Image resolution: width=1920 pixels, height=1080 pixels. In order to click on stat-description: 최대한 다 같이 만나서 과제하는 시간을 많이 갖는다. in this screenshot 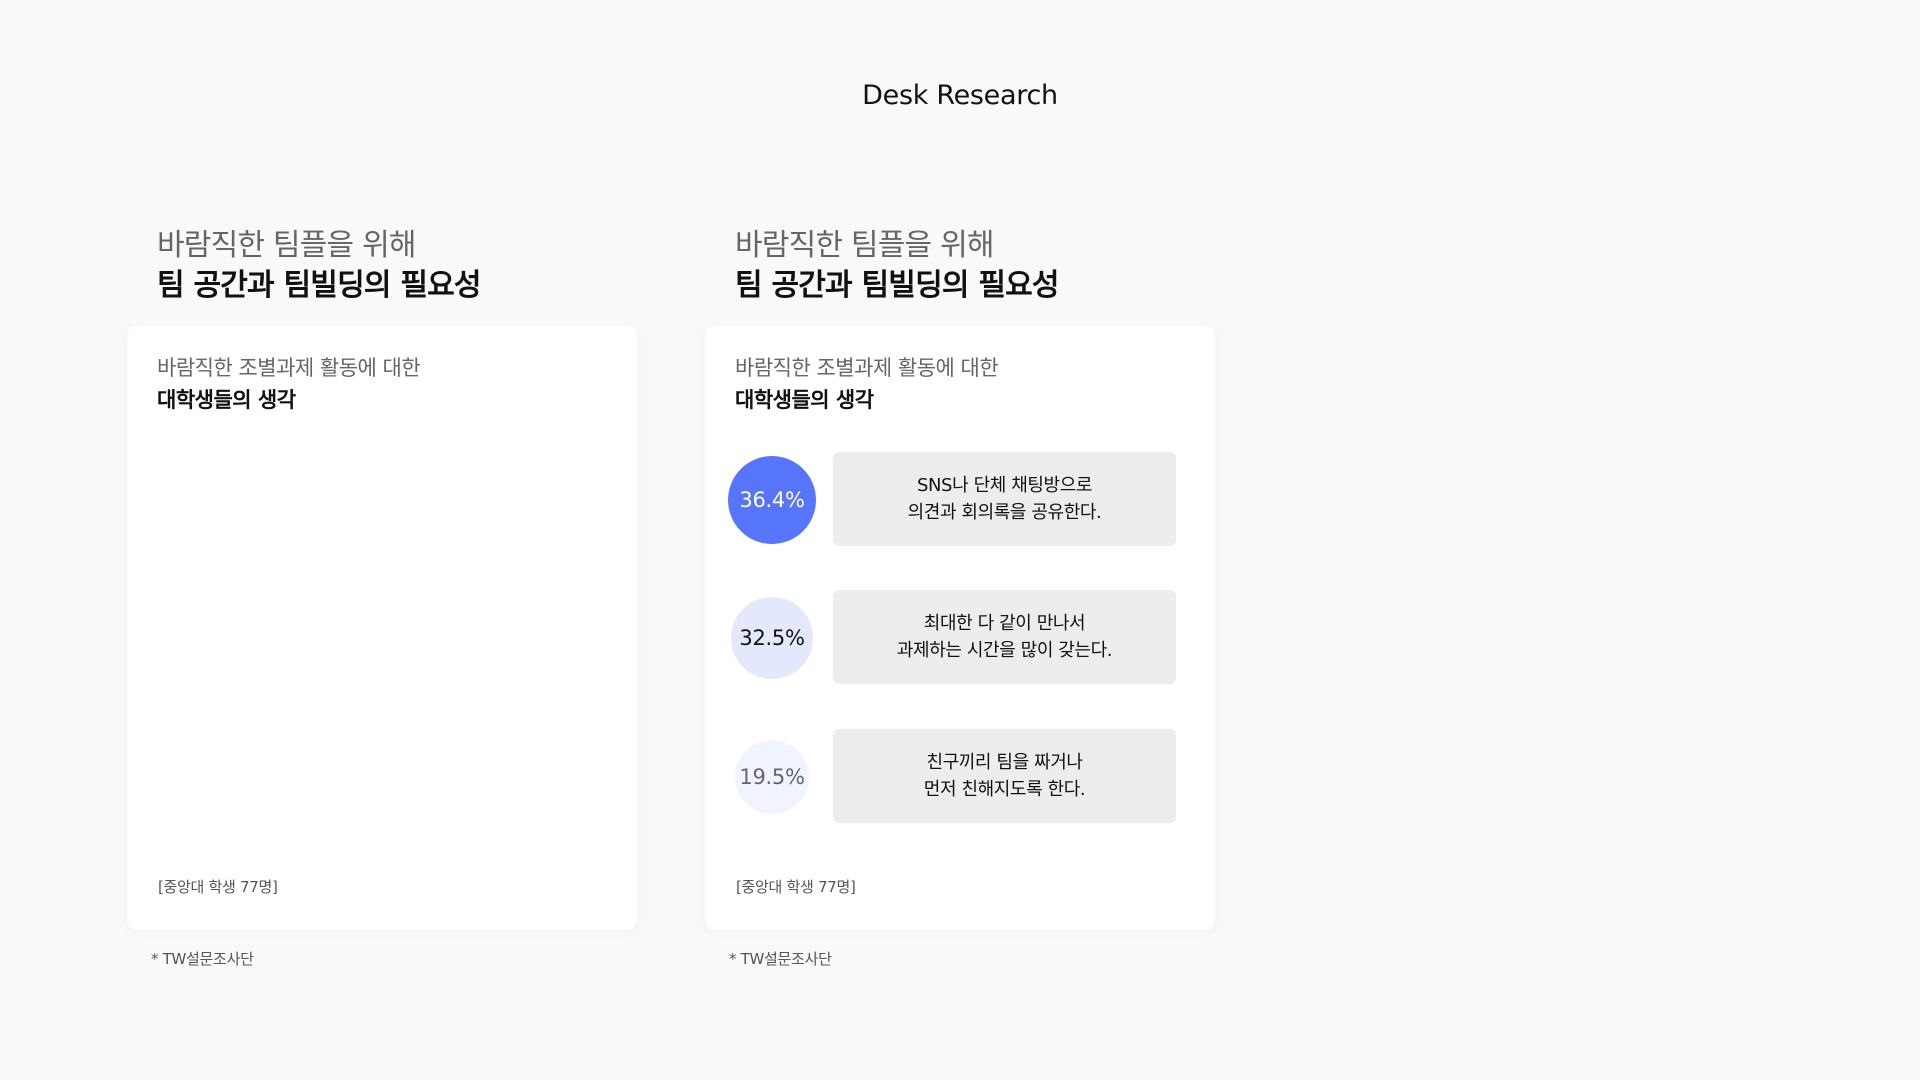, I will do `click(1004, 637)`.